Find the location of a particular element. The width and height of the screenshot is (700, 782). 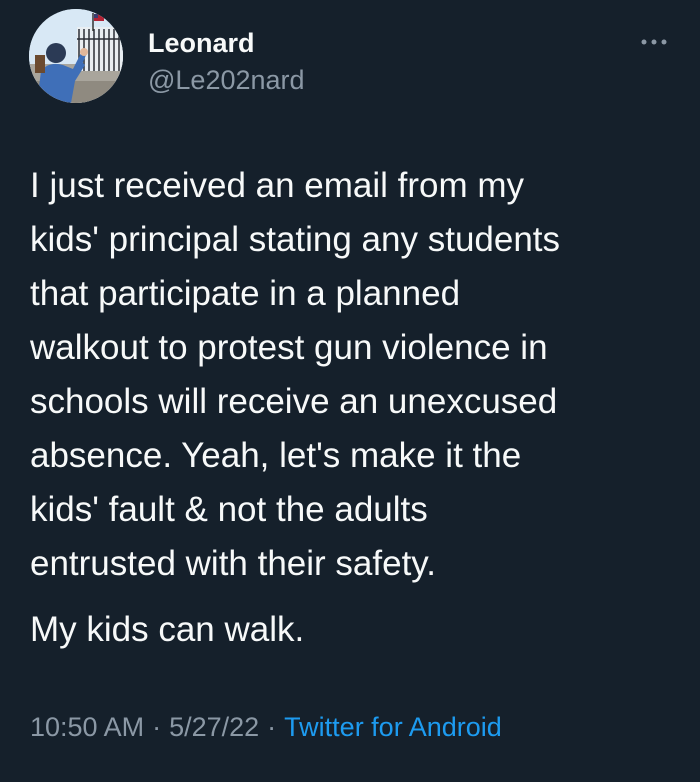

author-display-name: Leonard is located at coordinates (201, 43).